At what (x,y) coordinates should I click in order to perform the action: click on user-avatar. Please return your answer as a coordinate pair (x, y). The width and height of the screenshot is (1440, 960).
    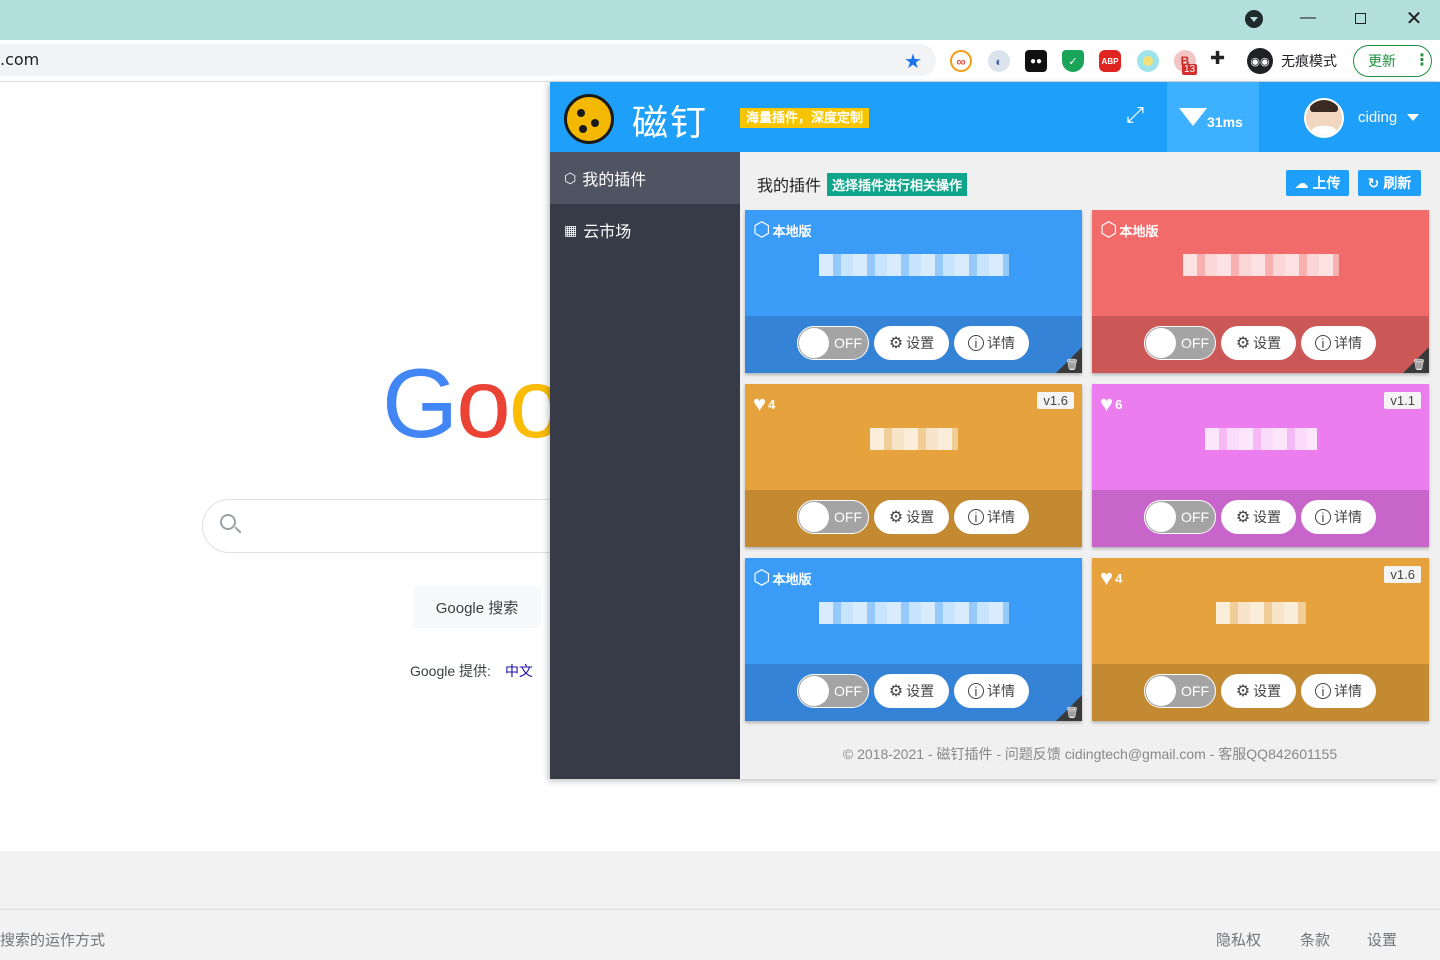
    Looking at the image, I should click on (1324, 118).